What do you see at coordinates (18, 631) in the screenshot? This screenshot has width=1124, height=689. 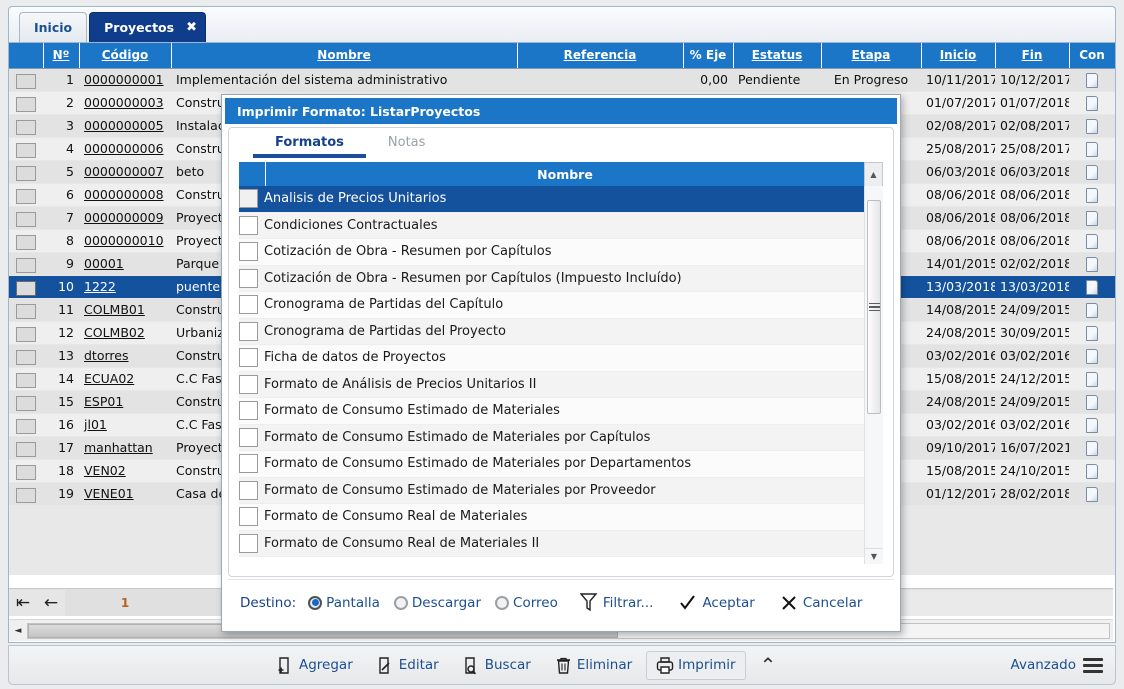 I see `scroll-left-icon: ◄` at bounding box center [18, 631].